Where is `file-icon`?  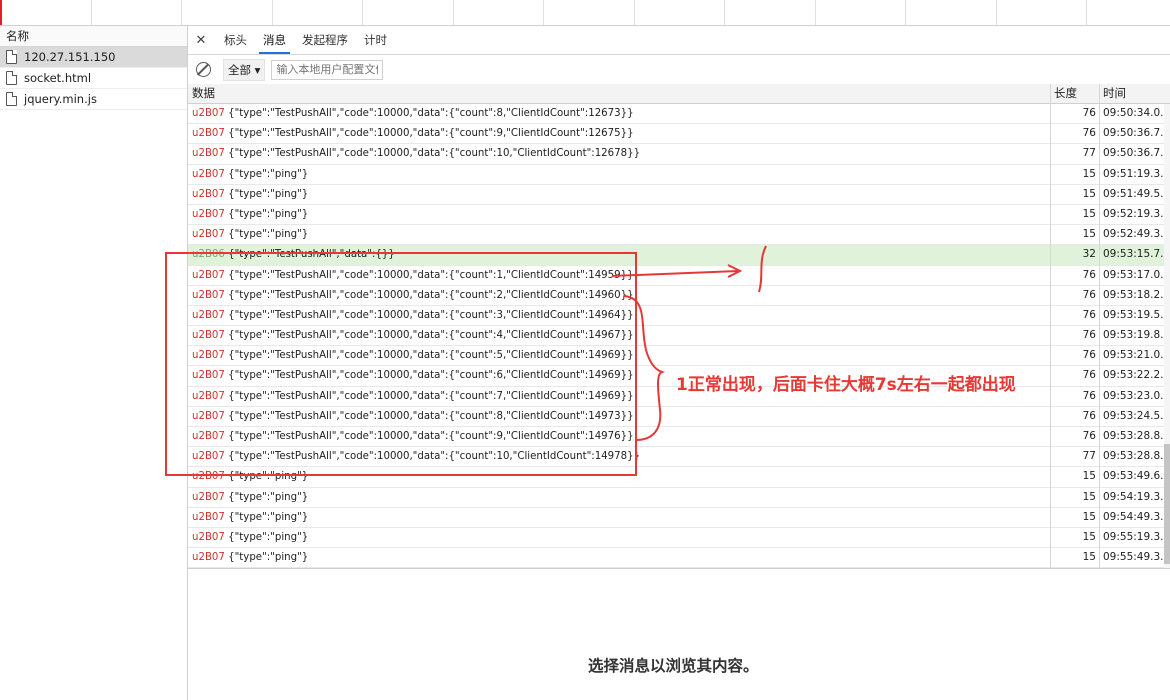
file-icon is located at coordinates (11, 99).